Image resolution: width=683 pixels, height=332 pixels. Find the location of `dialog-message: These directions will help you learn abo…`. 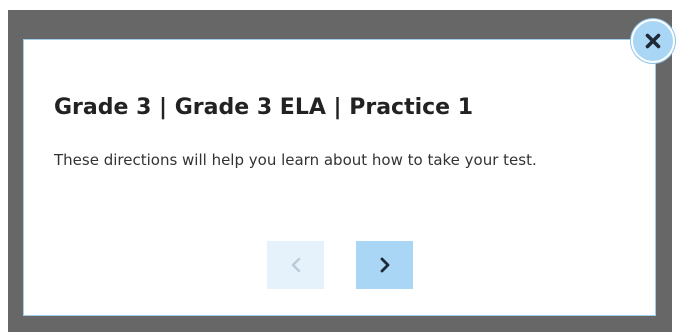

dialog-message: These directions will help you learn abo… is located at coordinates (295, 160).